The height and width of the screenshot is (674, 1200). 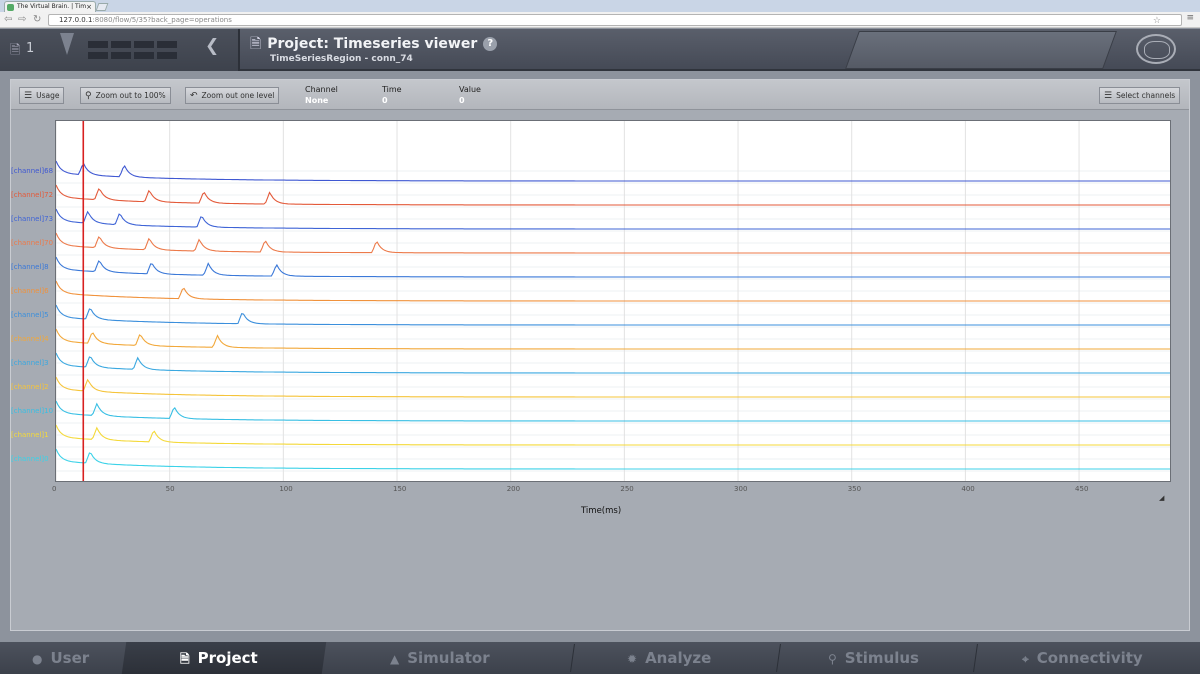 I want to click on value-value: 0, so click(x=462, y=100).